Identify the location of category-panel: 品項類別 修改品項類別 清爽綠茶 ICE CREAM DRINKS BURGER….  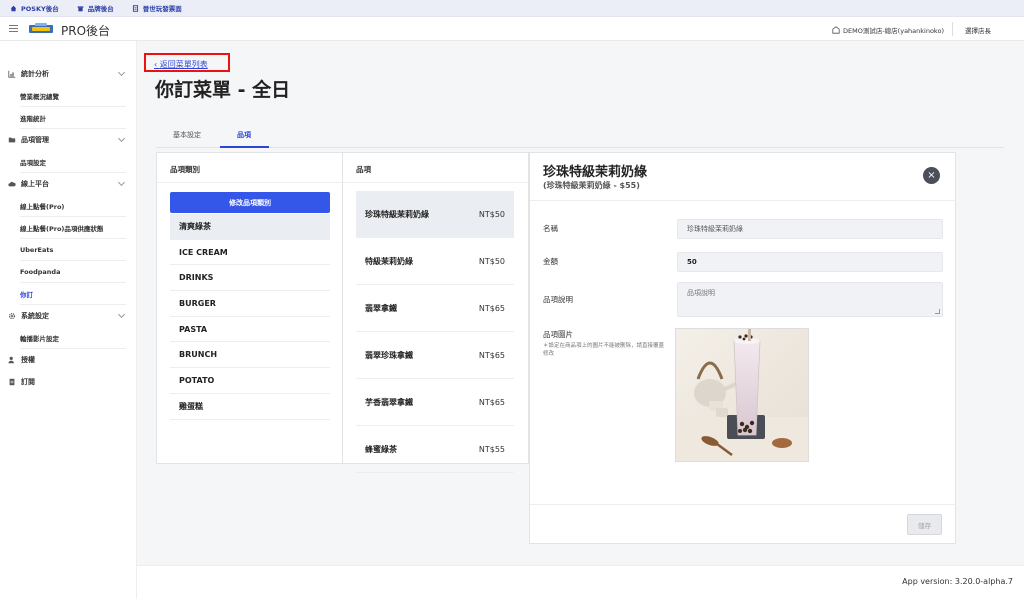
(249, 308).